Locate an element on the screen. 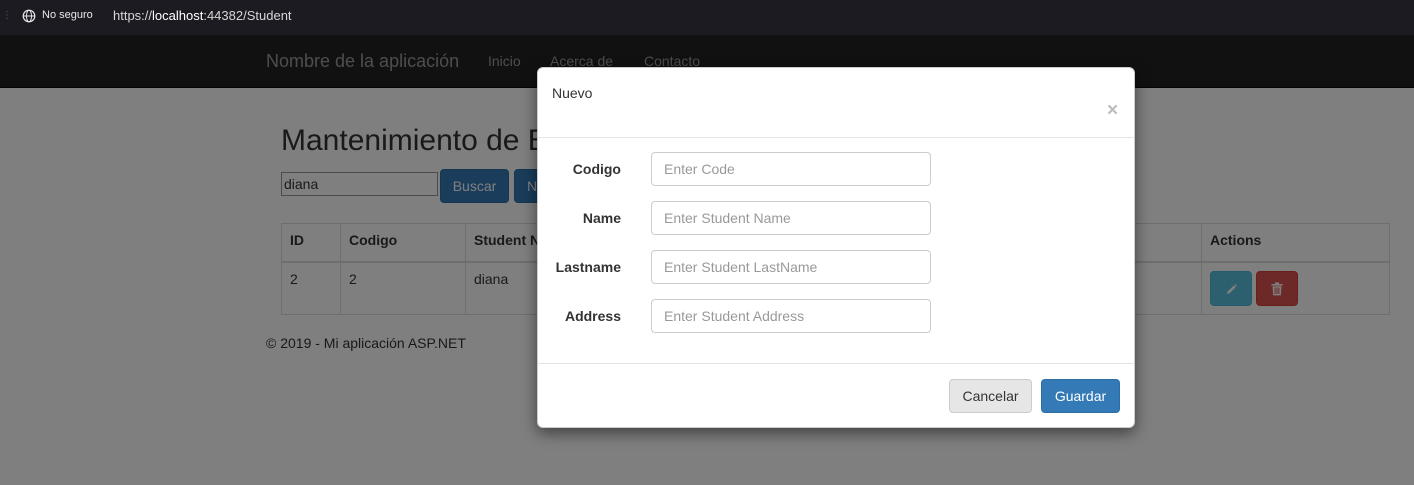 The height and width of the screenshot is (485, 1414). form-row-address: Address is located at coordinates (836, 316).